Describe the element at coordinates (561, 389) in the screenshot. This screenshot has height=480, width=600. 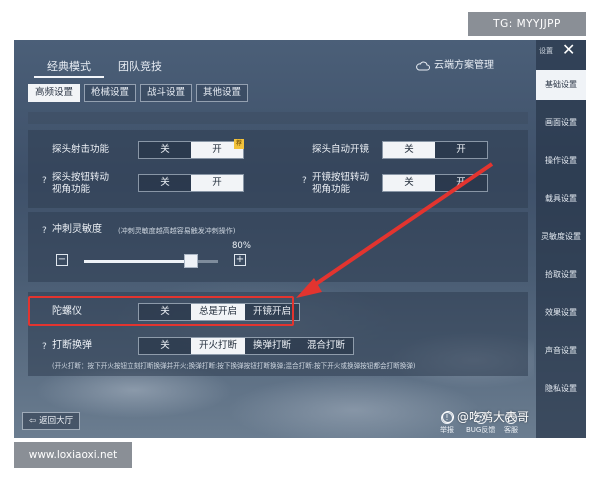
I see `sidebar-item-privacy: 隐私设置` at that location.